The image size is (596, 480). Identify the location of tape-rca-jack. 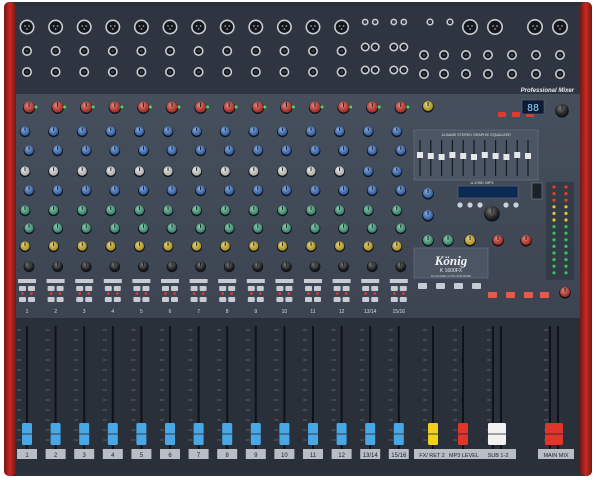
(430, 22).